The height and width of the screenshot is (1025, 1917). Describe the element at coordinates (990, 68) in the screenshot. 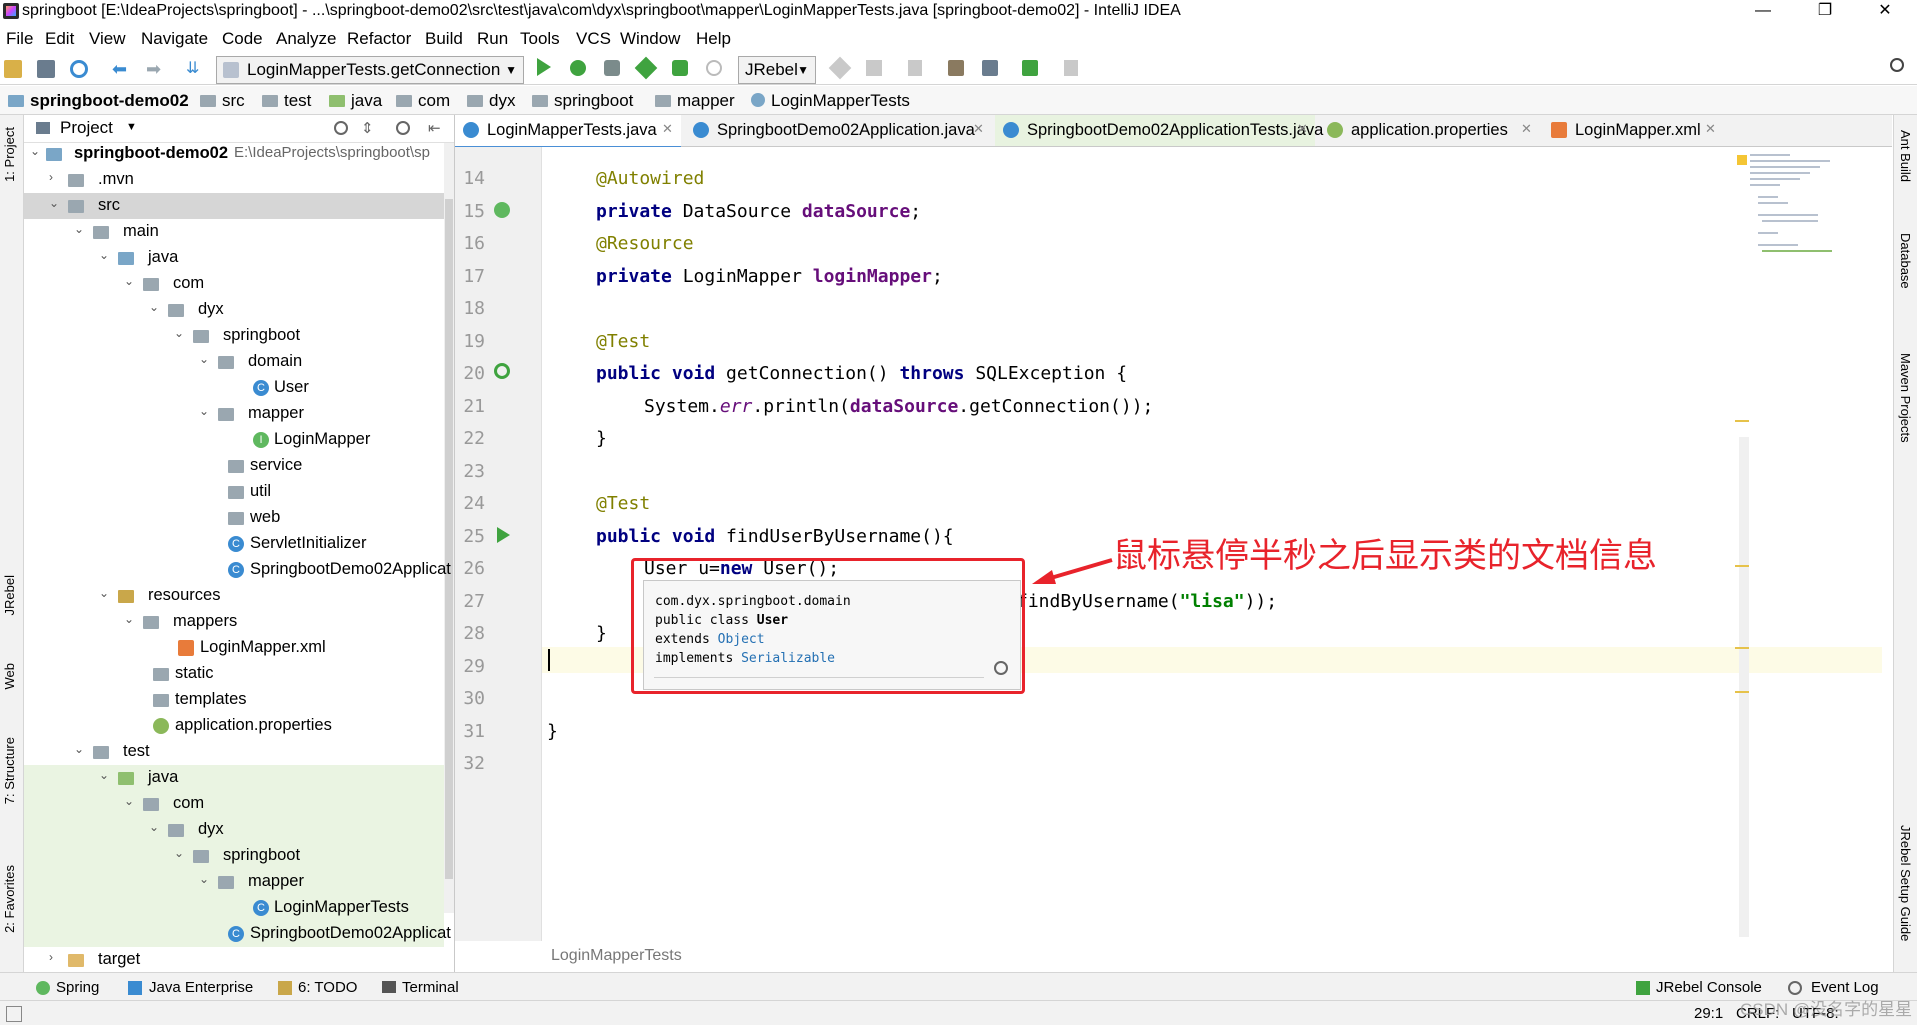

I see `structure-icon` at that location.